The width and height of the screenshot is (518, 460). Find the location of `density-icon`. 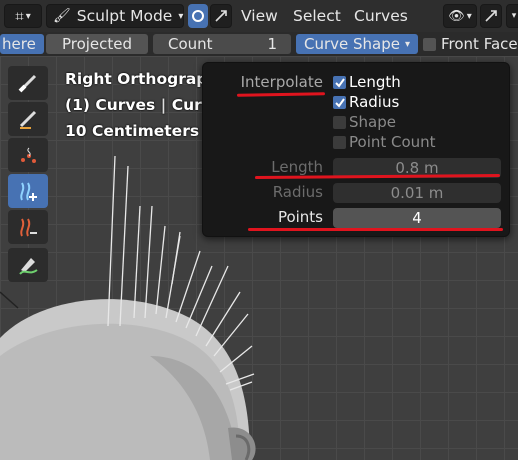

density-icon is located at coordinates (28, 155).